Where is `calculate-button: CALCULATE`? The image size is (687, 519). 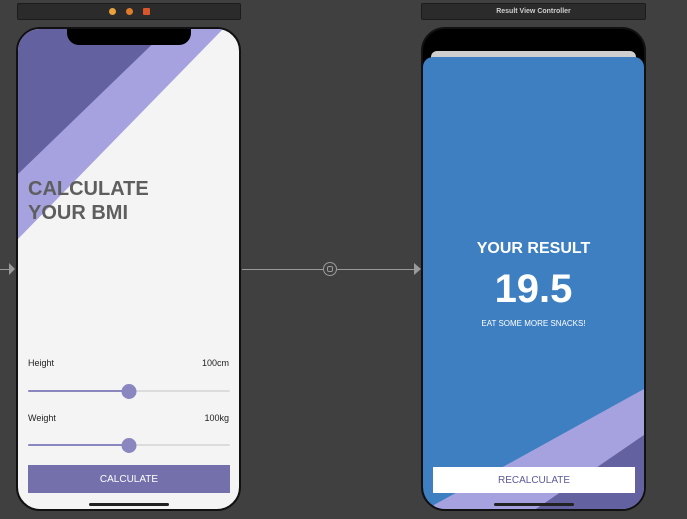
calculate-button: CALCULATE is located at coordinates (129, 479).